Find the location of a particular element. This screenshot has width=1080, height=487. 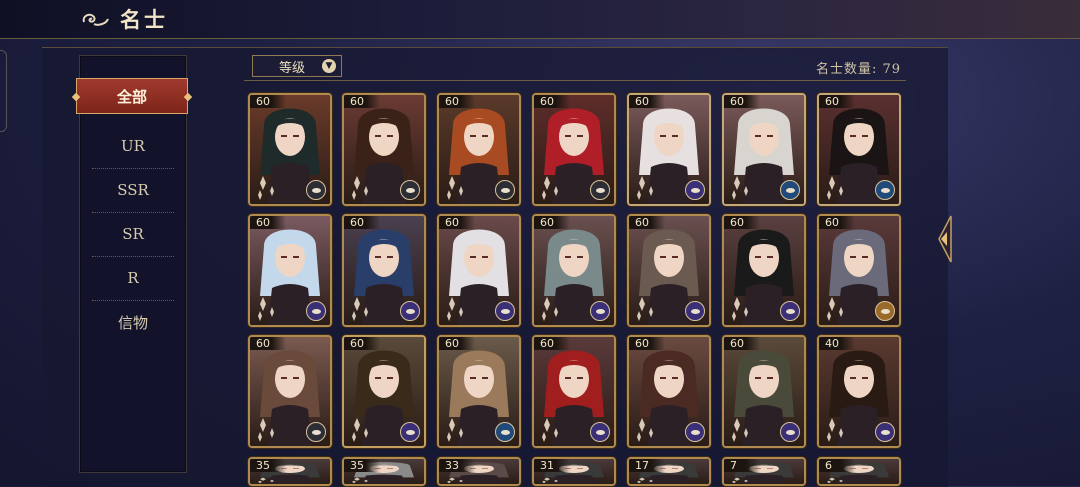

sort-label: 等级 is located at coordinates (292, 66).